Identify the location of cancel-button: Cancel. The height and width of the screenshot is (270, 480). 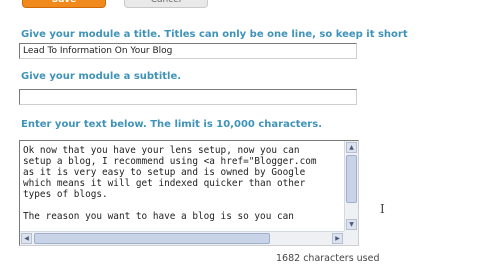
(166, 4).